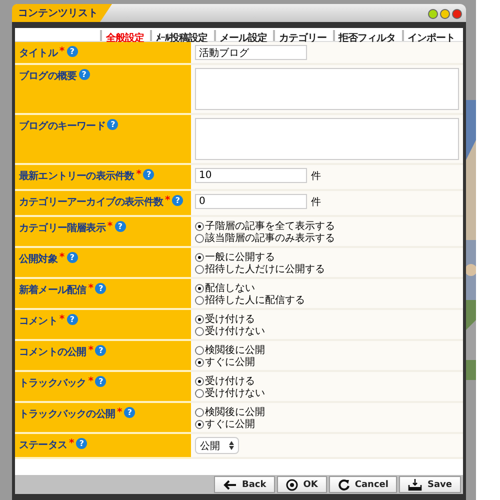 This screenshot has width=500, height=500. Describe the element at coordinates (38, 259) in the screenshot. I see `field-label: 公開対象` at that location.